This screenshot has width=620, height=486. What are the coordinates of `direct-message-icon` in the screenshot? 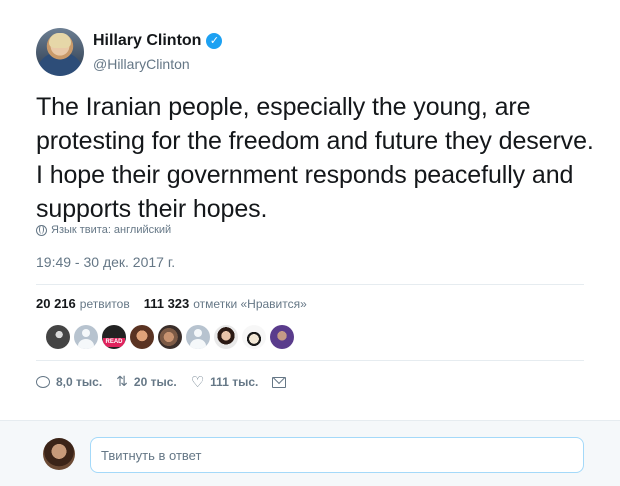 It's located at (279, 382).